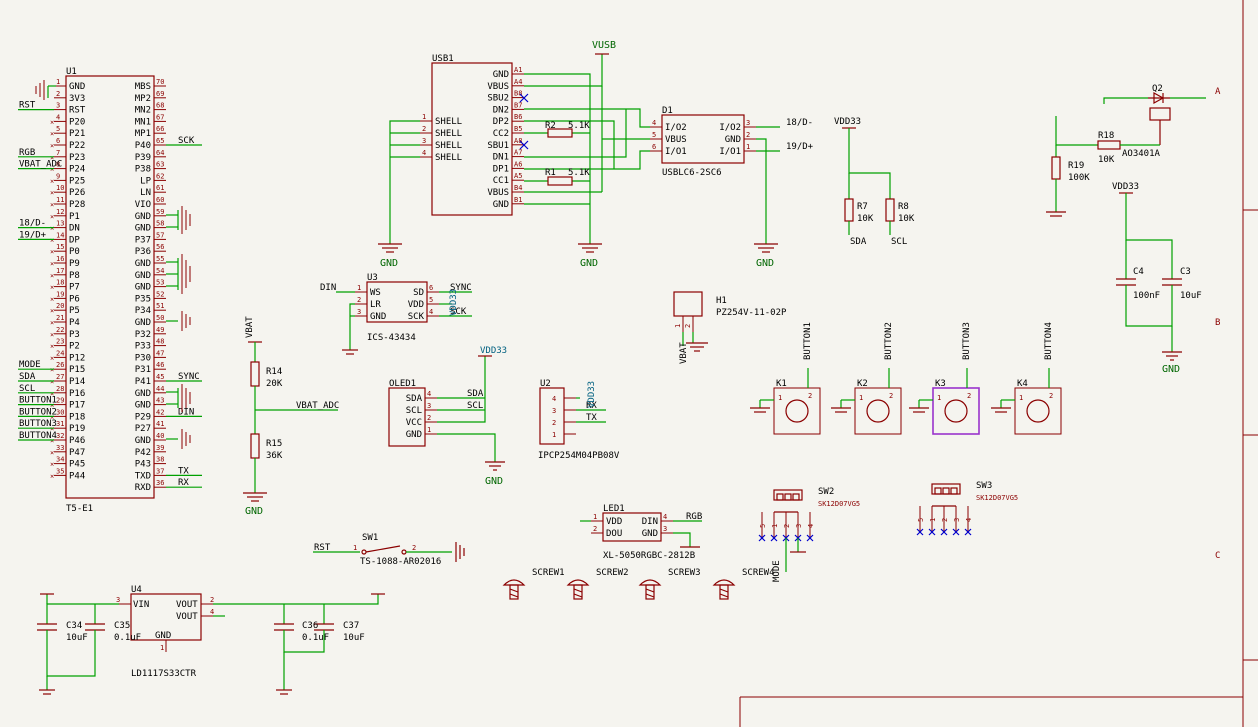 This screenshot has width=1258, height=727. I want to click on u1-pin-name: P42, so click(143, 453).